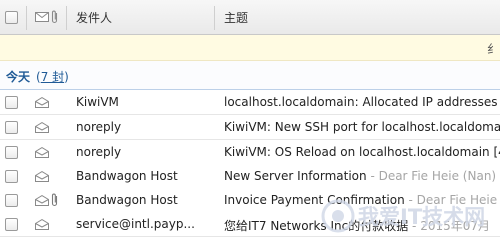  Describe the element at coordinates (449, 226) in the screenshot. I see `message-snippet: - 2015年07月` at that location.